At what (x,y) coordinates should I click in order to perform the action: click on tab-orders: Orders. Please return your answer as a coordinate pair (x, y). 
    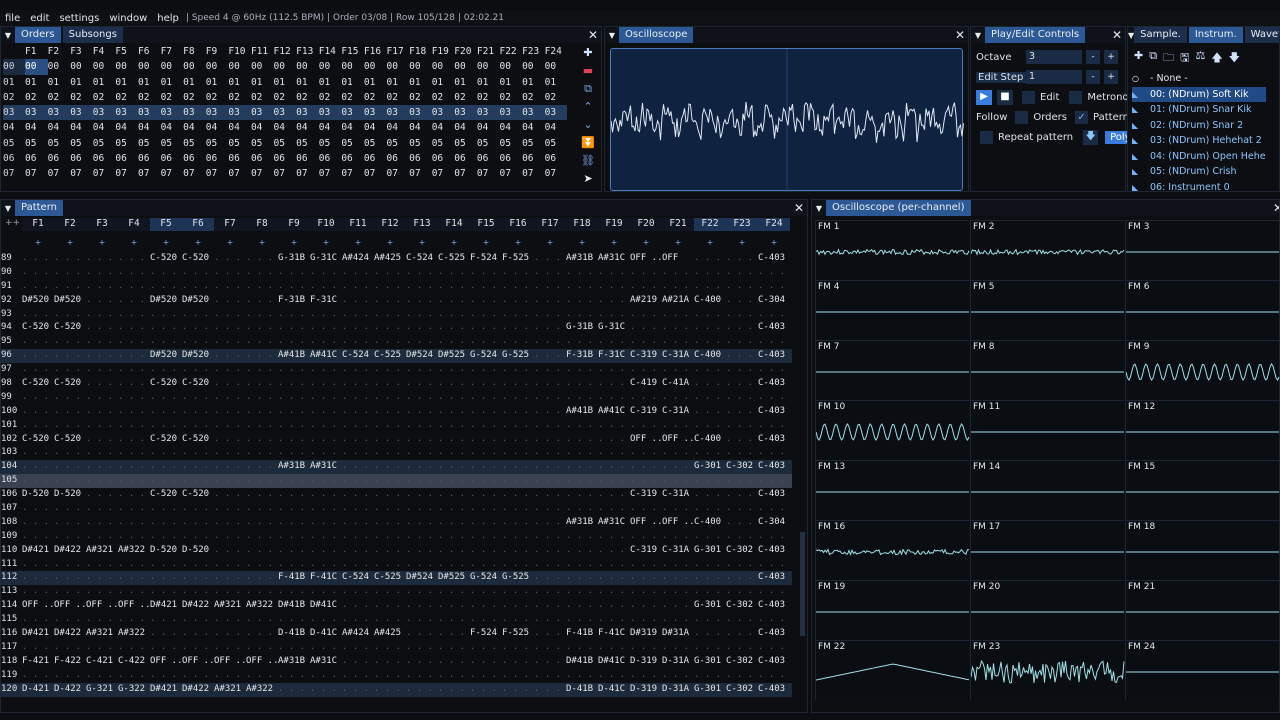
    Looking at the image, I should click on (38, 35).